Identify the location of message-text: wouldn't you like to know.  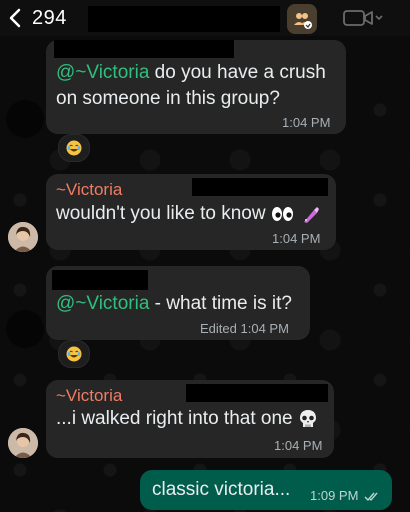
(188, 214).